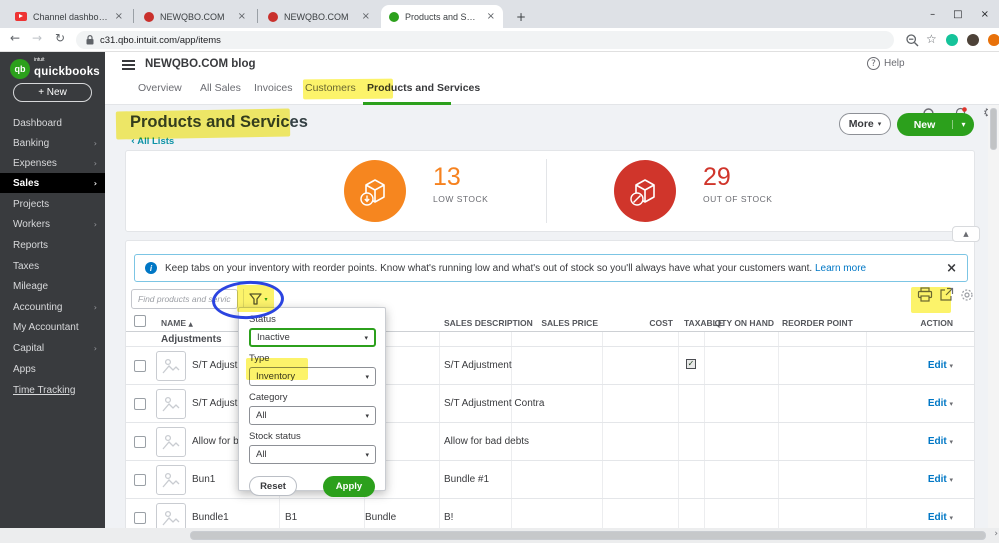  What do you see at coordinates (639, 323) in the screenshot?
I see `col-cost: COST` at bounding box center [639, 323].